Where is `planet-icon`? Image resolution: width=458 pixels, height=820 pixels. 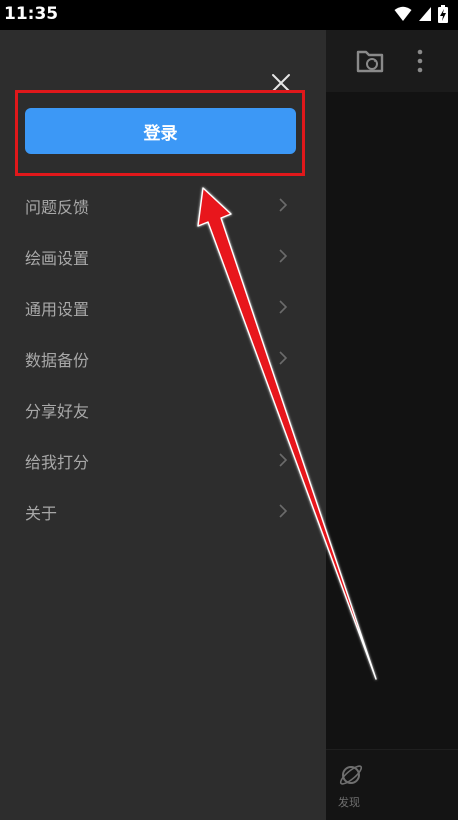 planet-icon is located at coordinates (351, 775).